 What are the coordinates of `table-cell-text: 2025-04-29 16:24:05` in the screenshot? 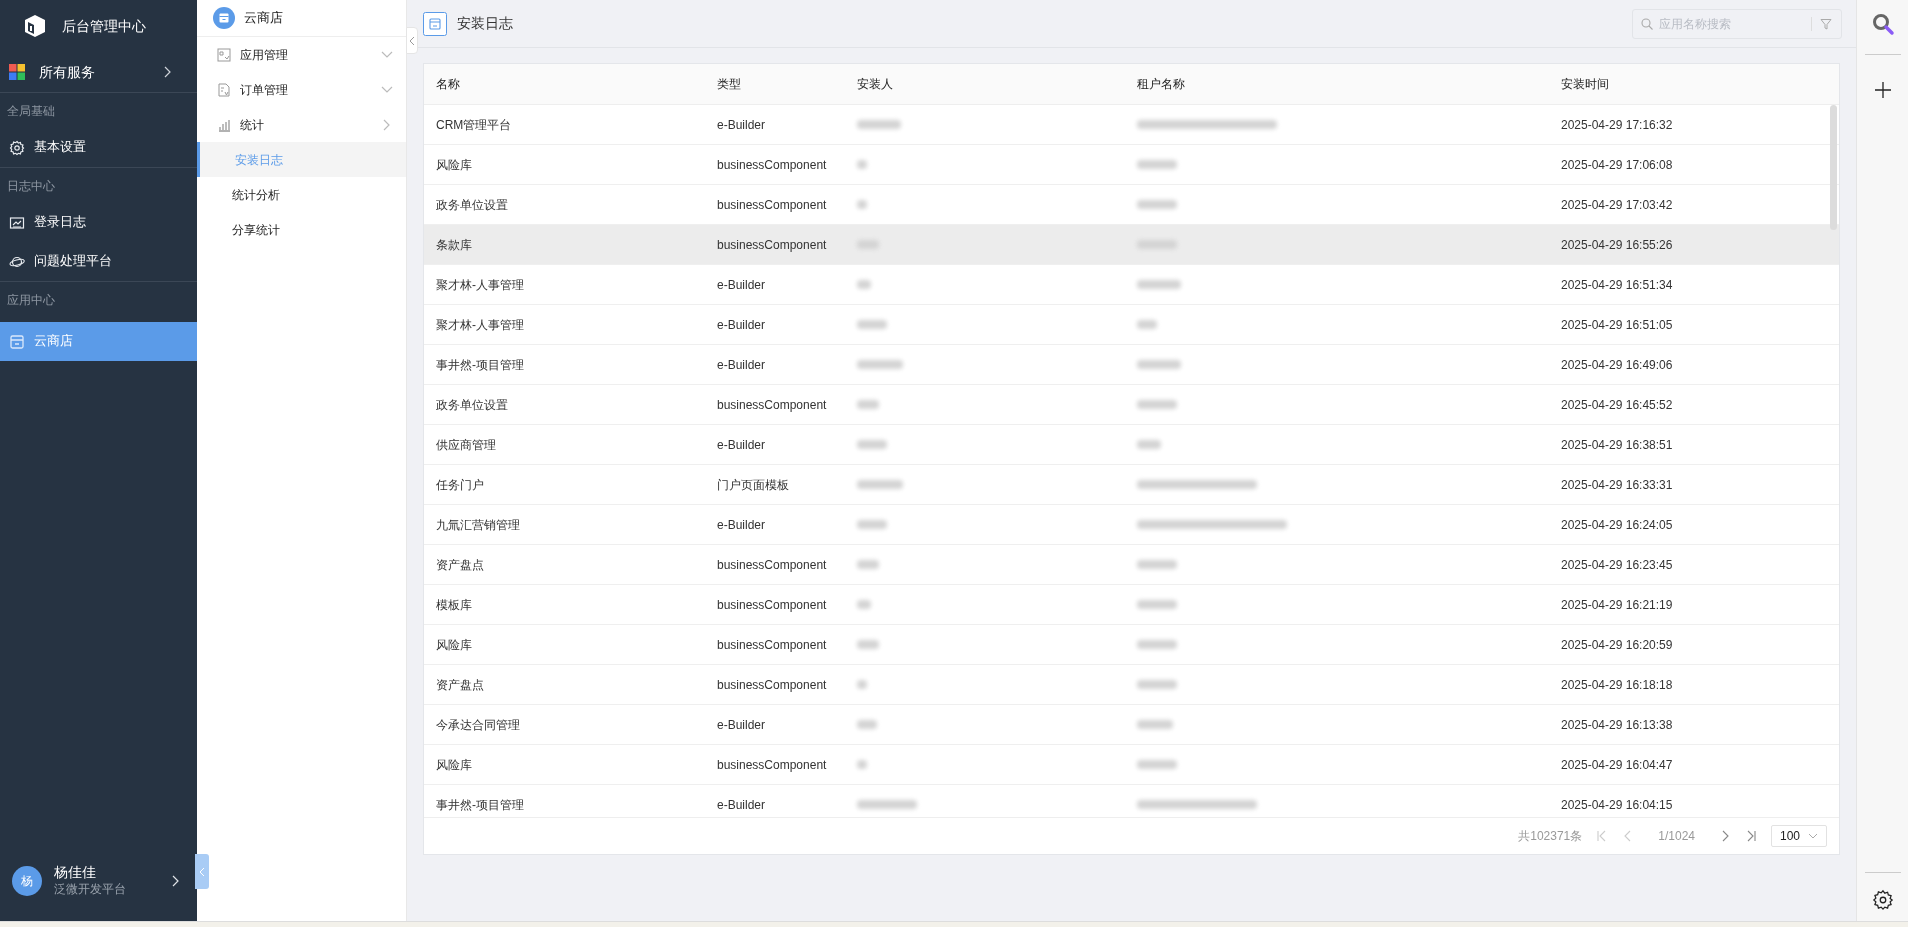 It's located at (1617, 525).